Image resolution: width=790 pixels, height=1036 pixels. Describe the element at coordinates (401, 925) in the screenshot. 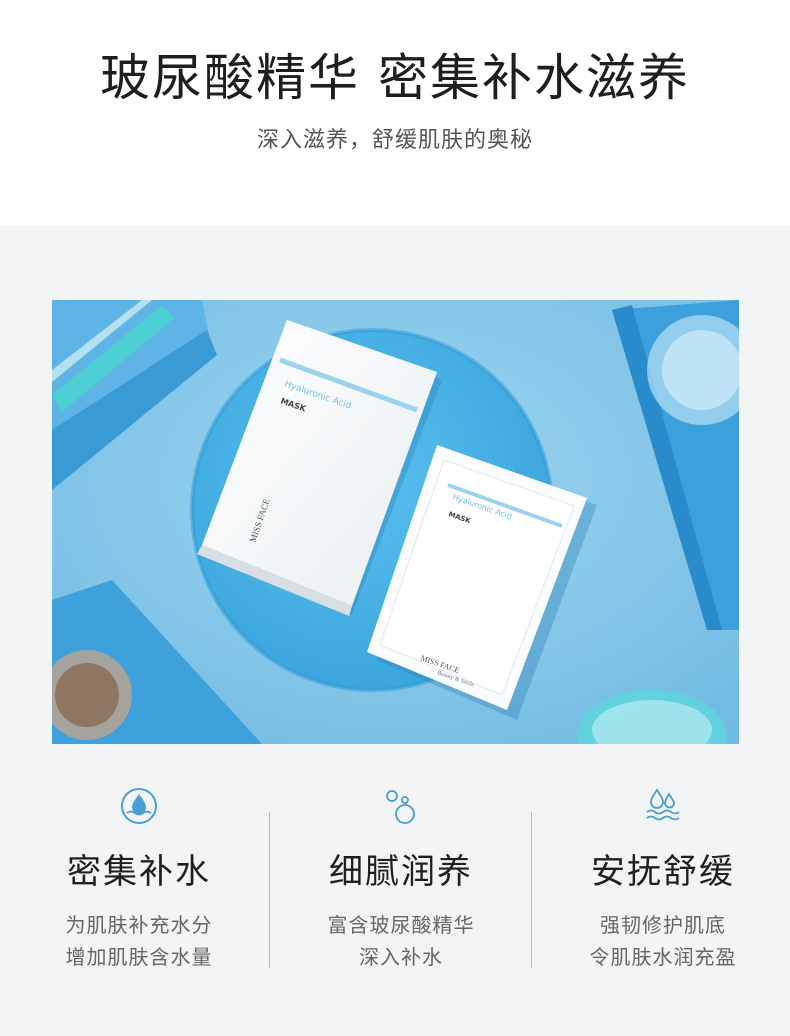

I see `feature-desc-line-1: 富含玻尿酸精华` at that location.